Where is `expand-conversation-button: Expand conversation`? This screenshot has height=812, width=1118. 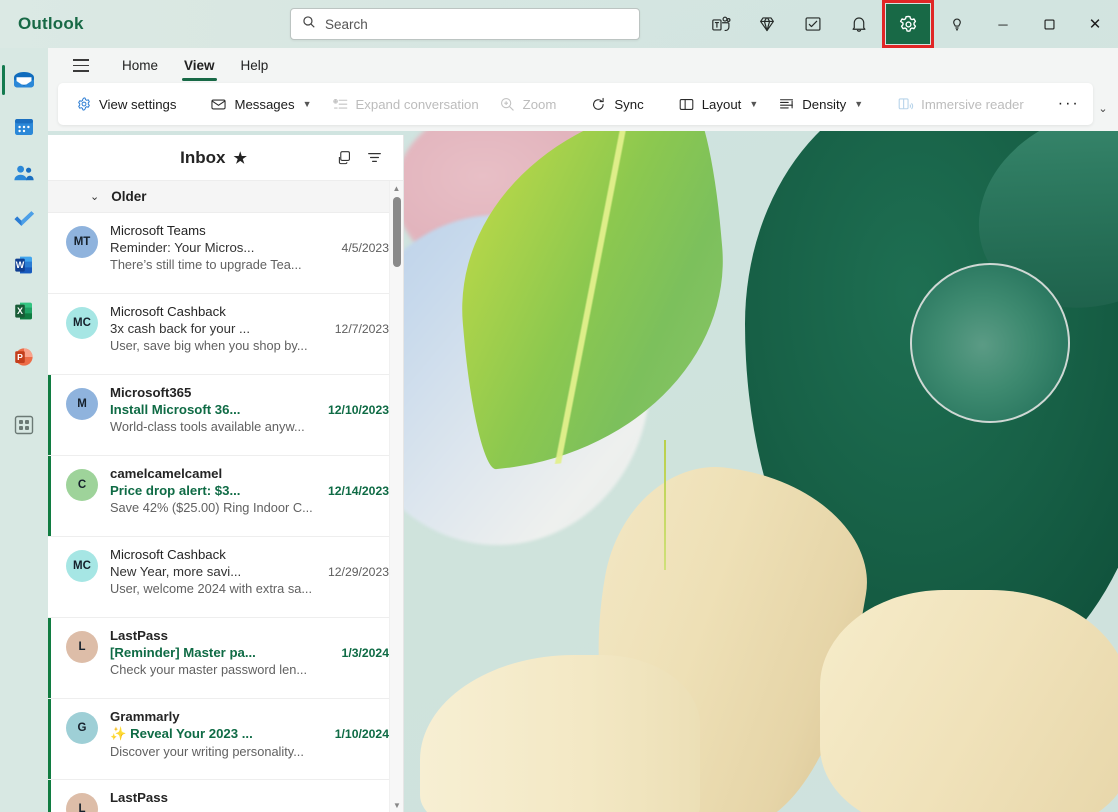 expand-conversation-button: Expand conversation is located at coordinates (405, 104).